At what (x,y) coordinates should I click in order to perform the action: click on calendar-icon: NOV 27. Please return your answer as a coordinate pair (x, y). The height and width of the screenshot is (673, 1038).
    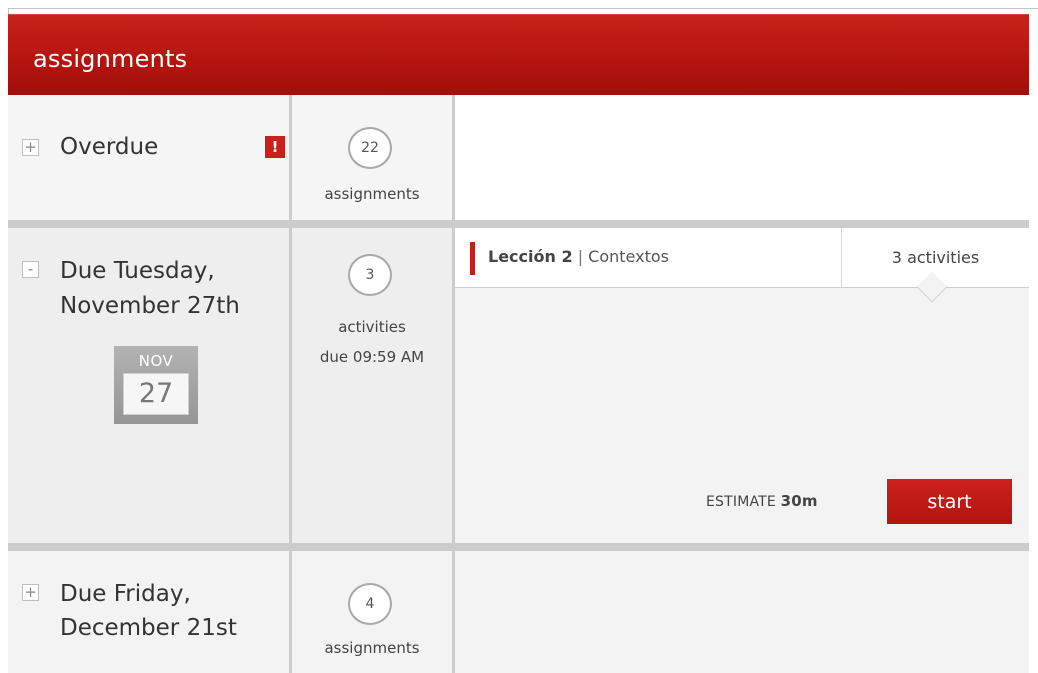
    Looking at the image, I should click on (156, 385).